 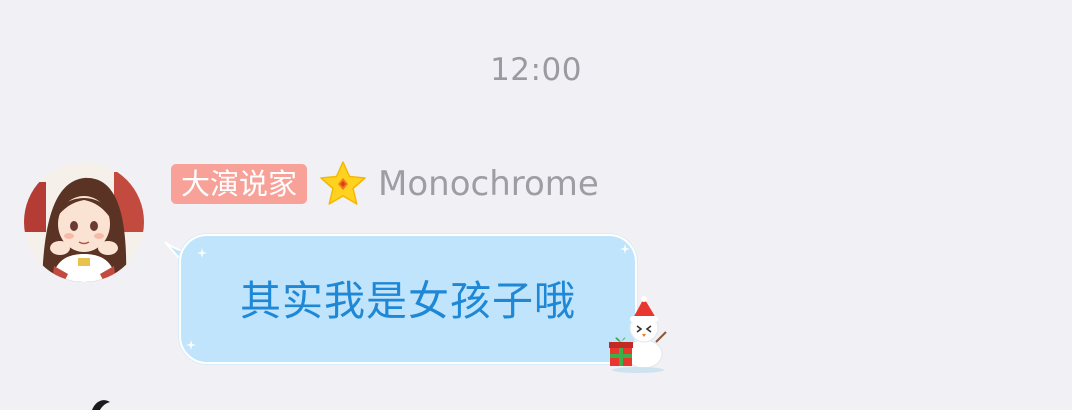 I want to click on message-text: 其实我是女孩子哦, so click(x=408, y=301).